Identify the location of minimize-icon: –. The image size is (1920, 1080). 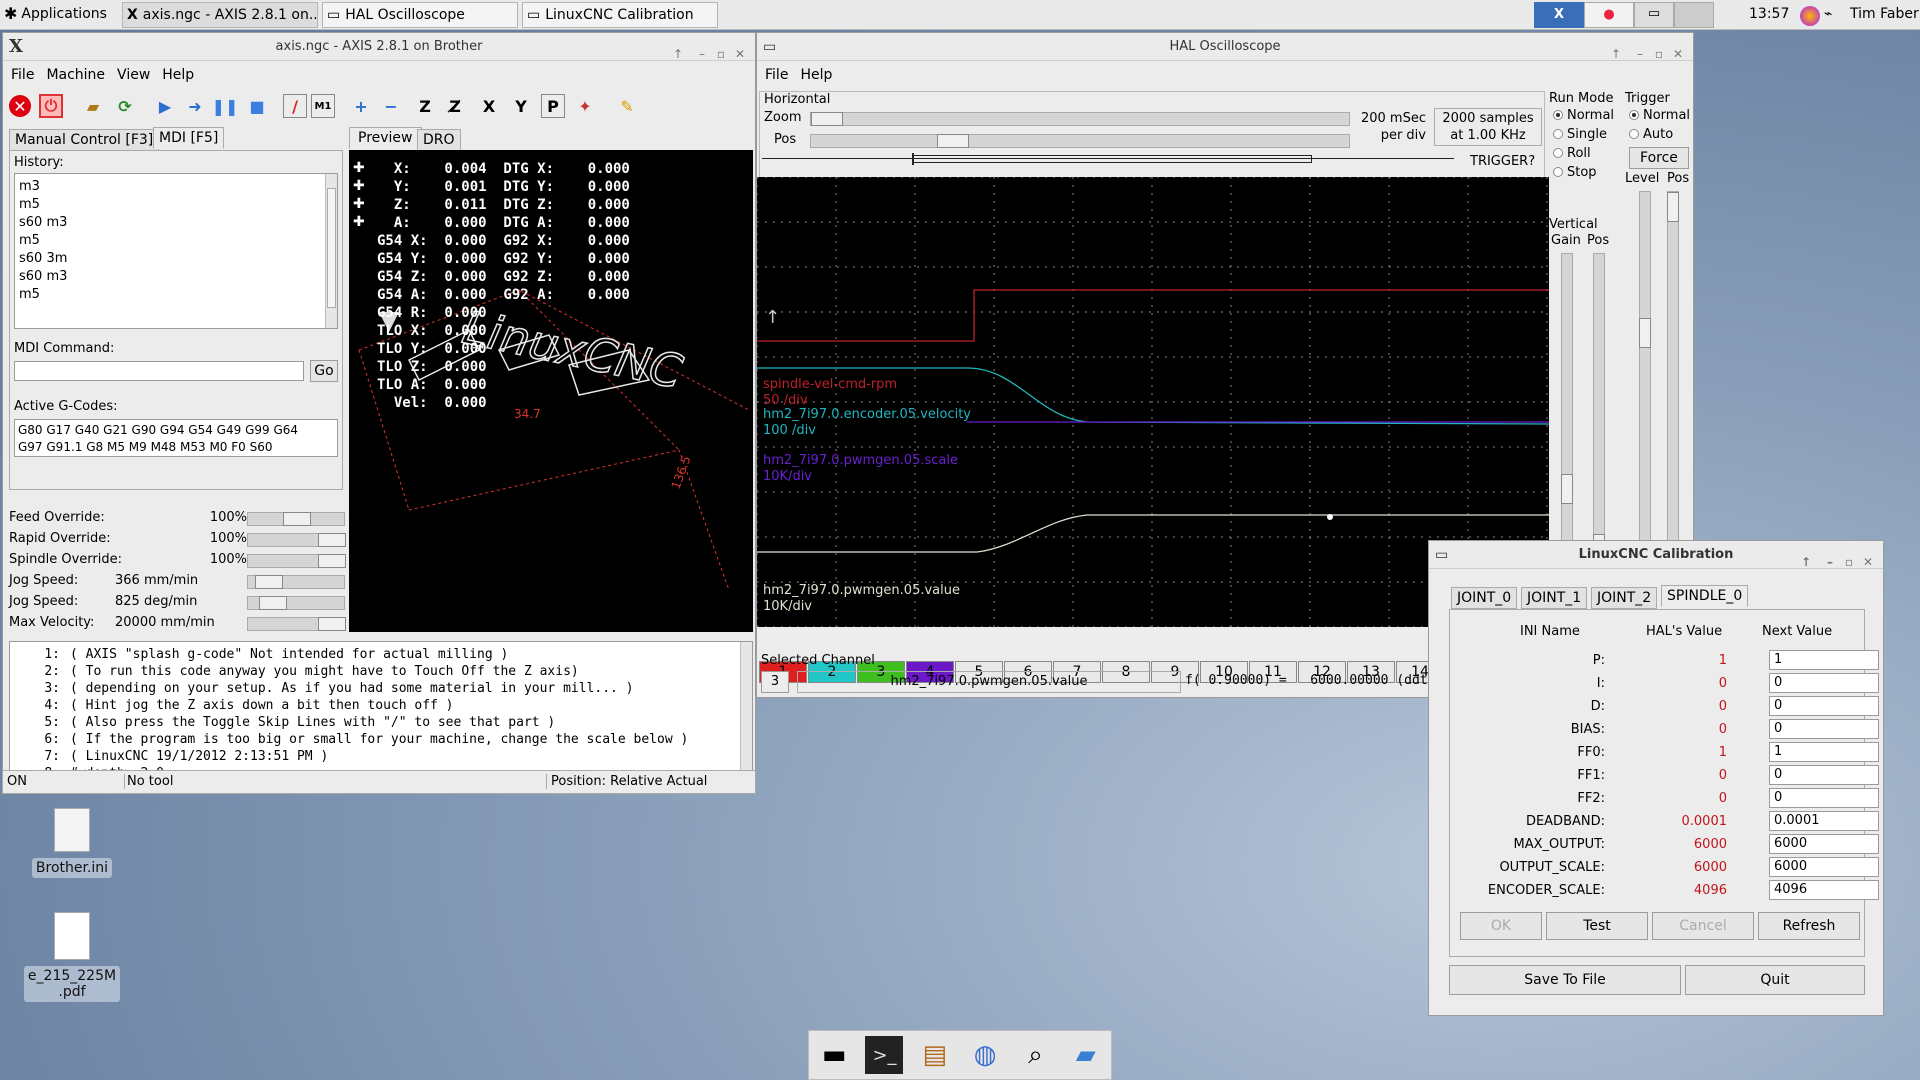
(1830, 562).